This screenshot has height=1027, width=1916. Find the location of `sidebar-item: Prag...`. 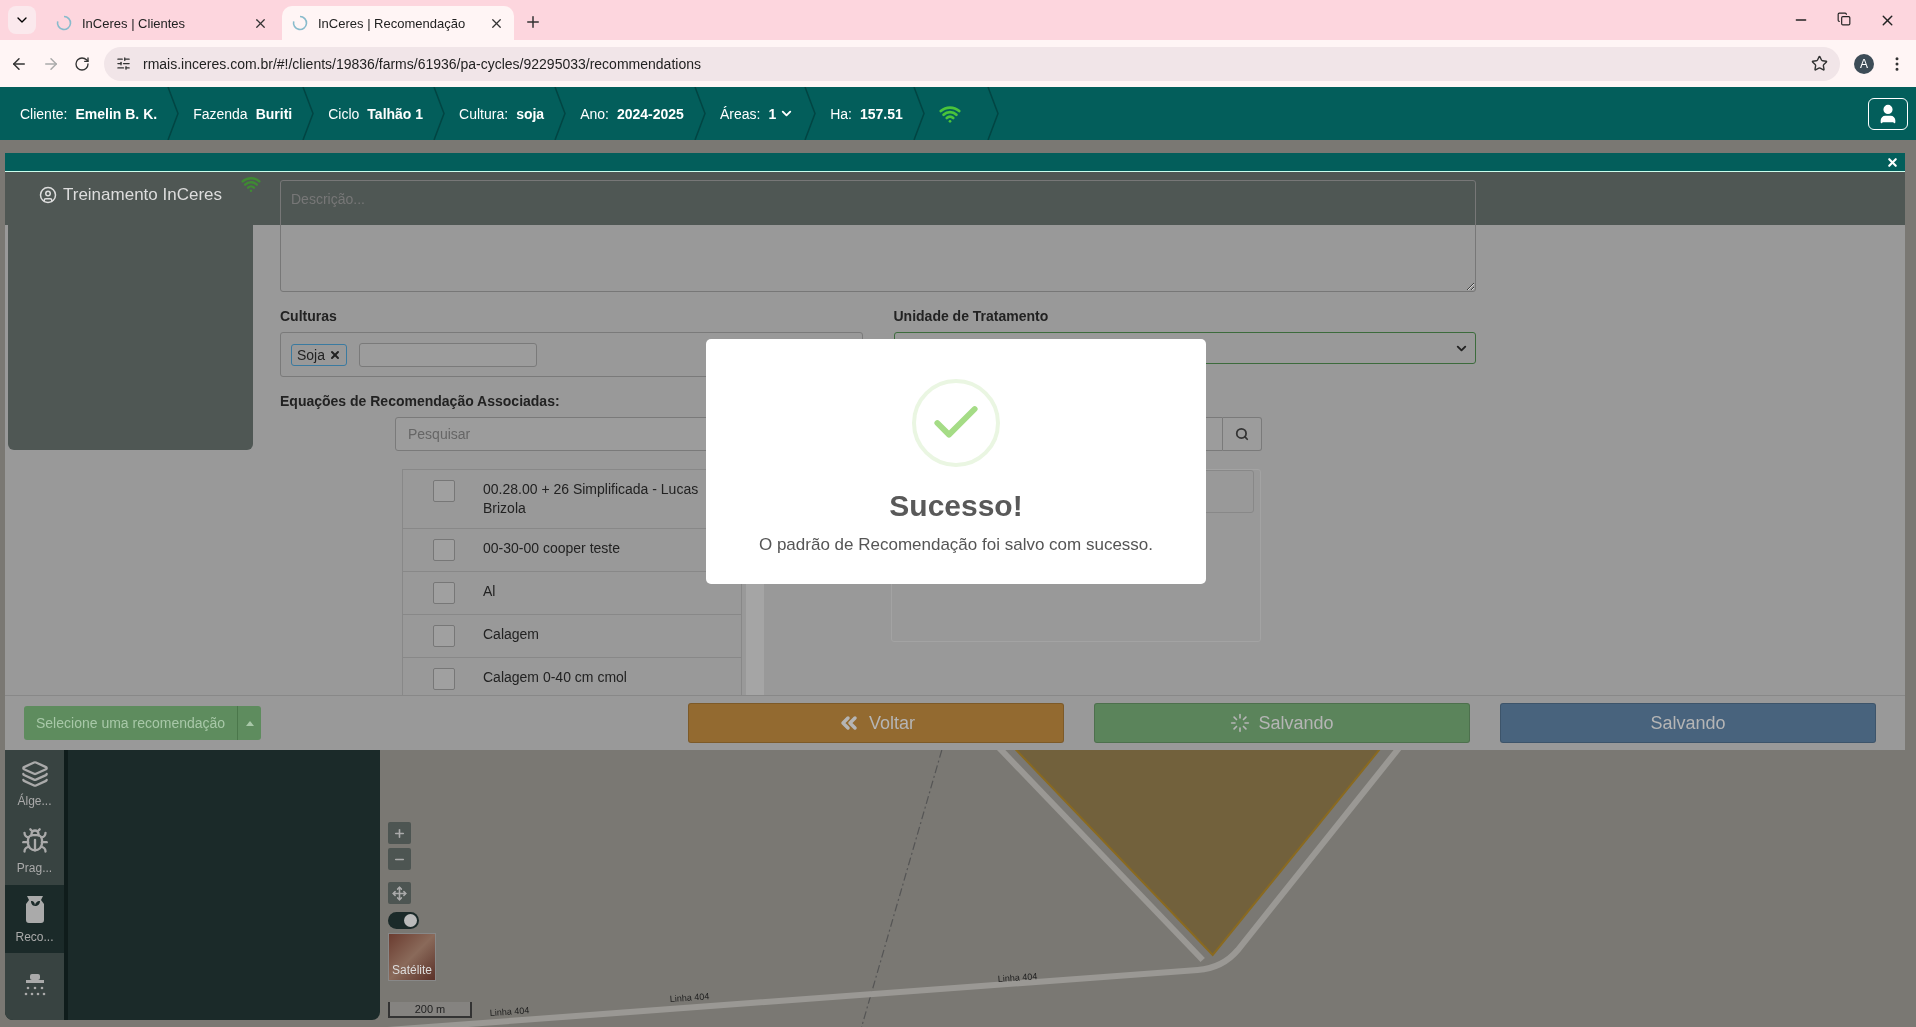

sidebar-item: Prag... is located at coordinates (34, 851).